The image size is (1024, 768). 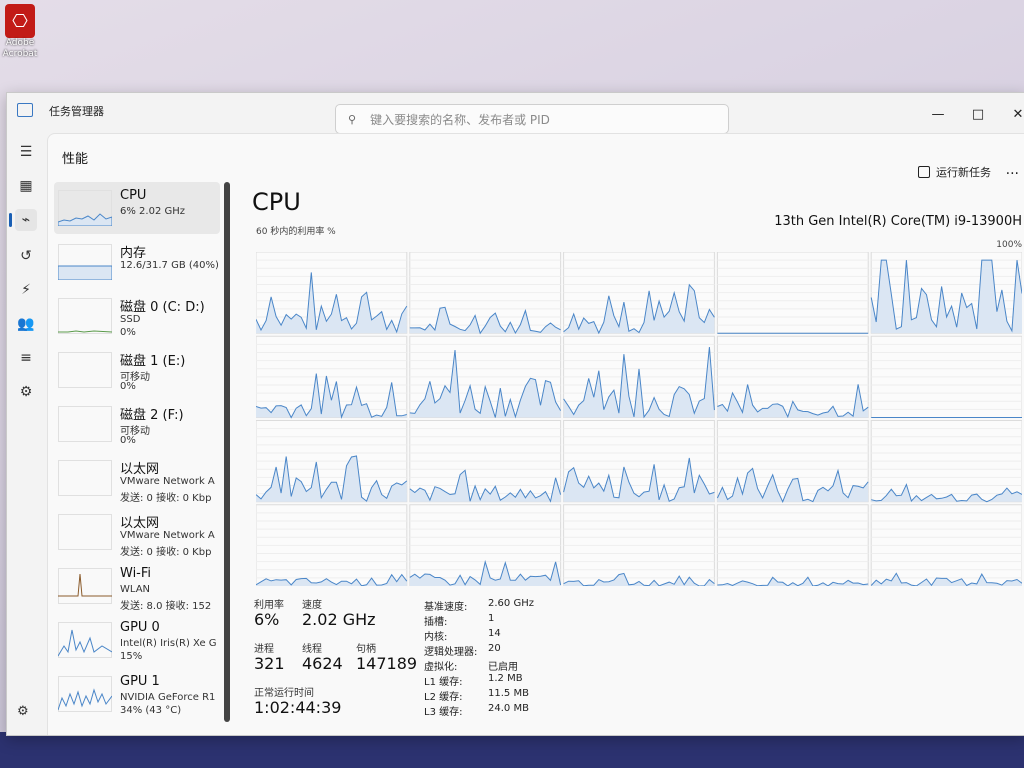 I want to click on spec-value: 2.60 GHz, so click(x=511, y=603).